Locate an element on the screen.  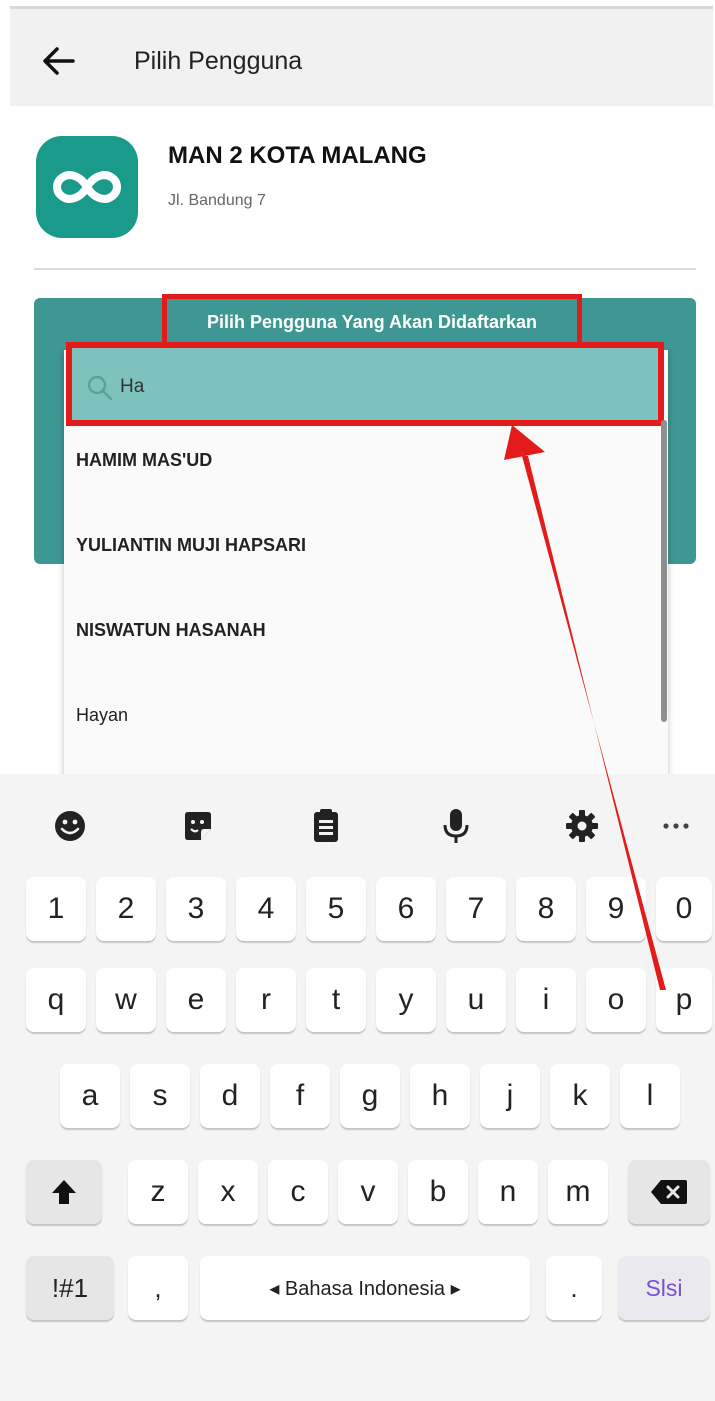
app-logo is located at coordinates (87, 187).